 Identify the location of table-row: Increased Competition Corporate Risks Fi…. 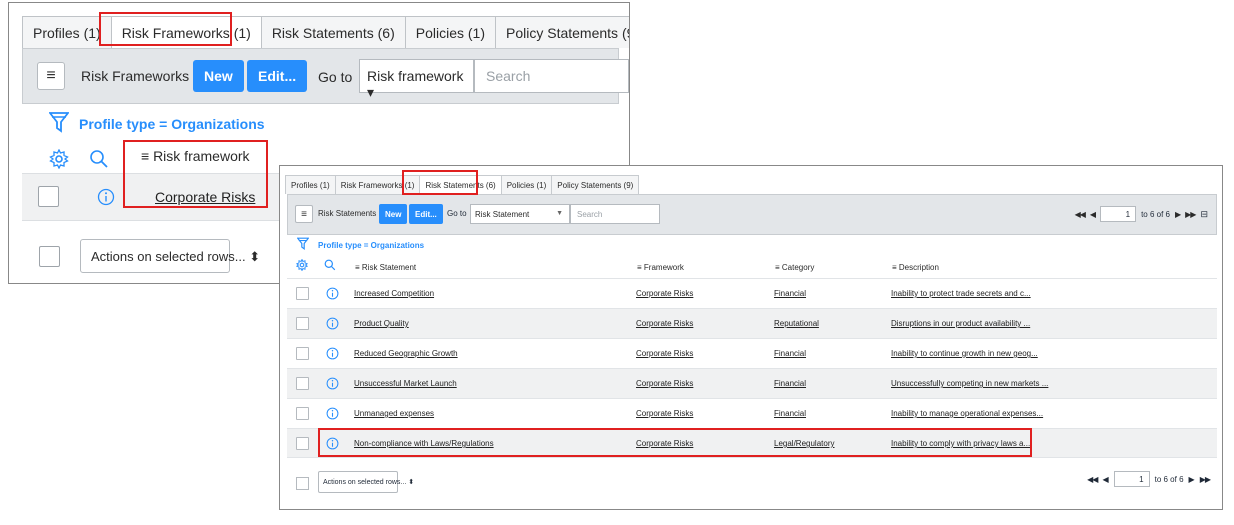
(752, 293).